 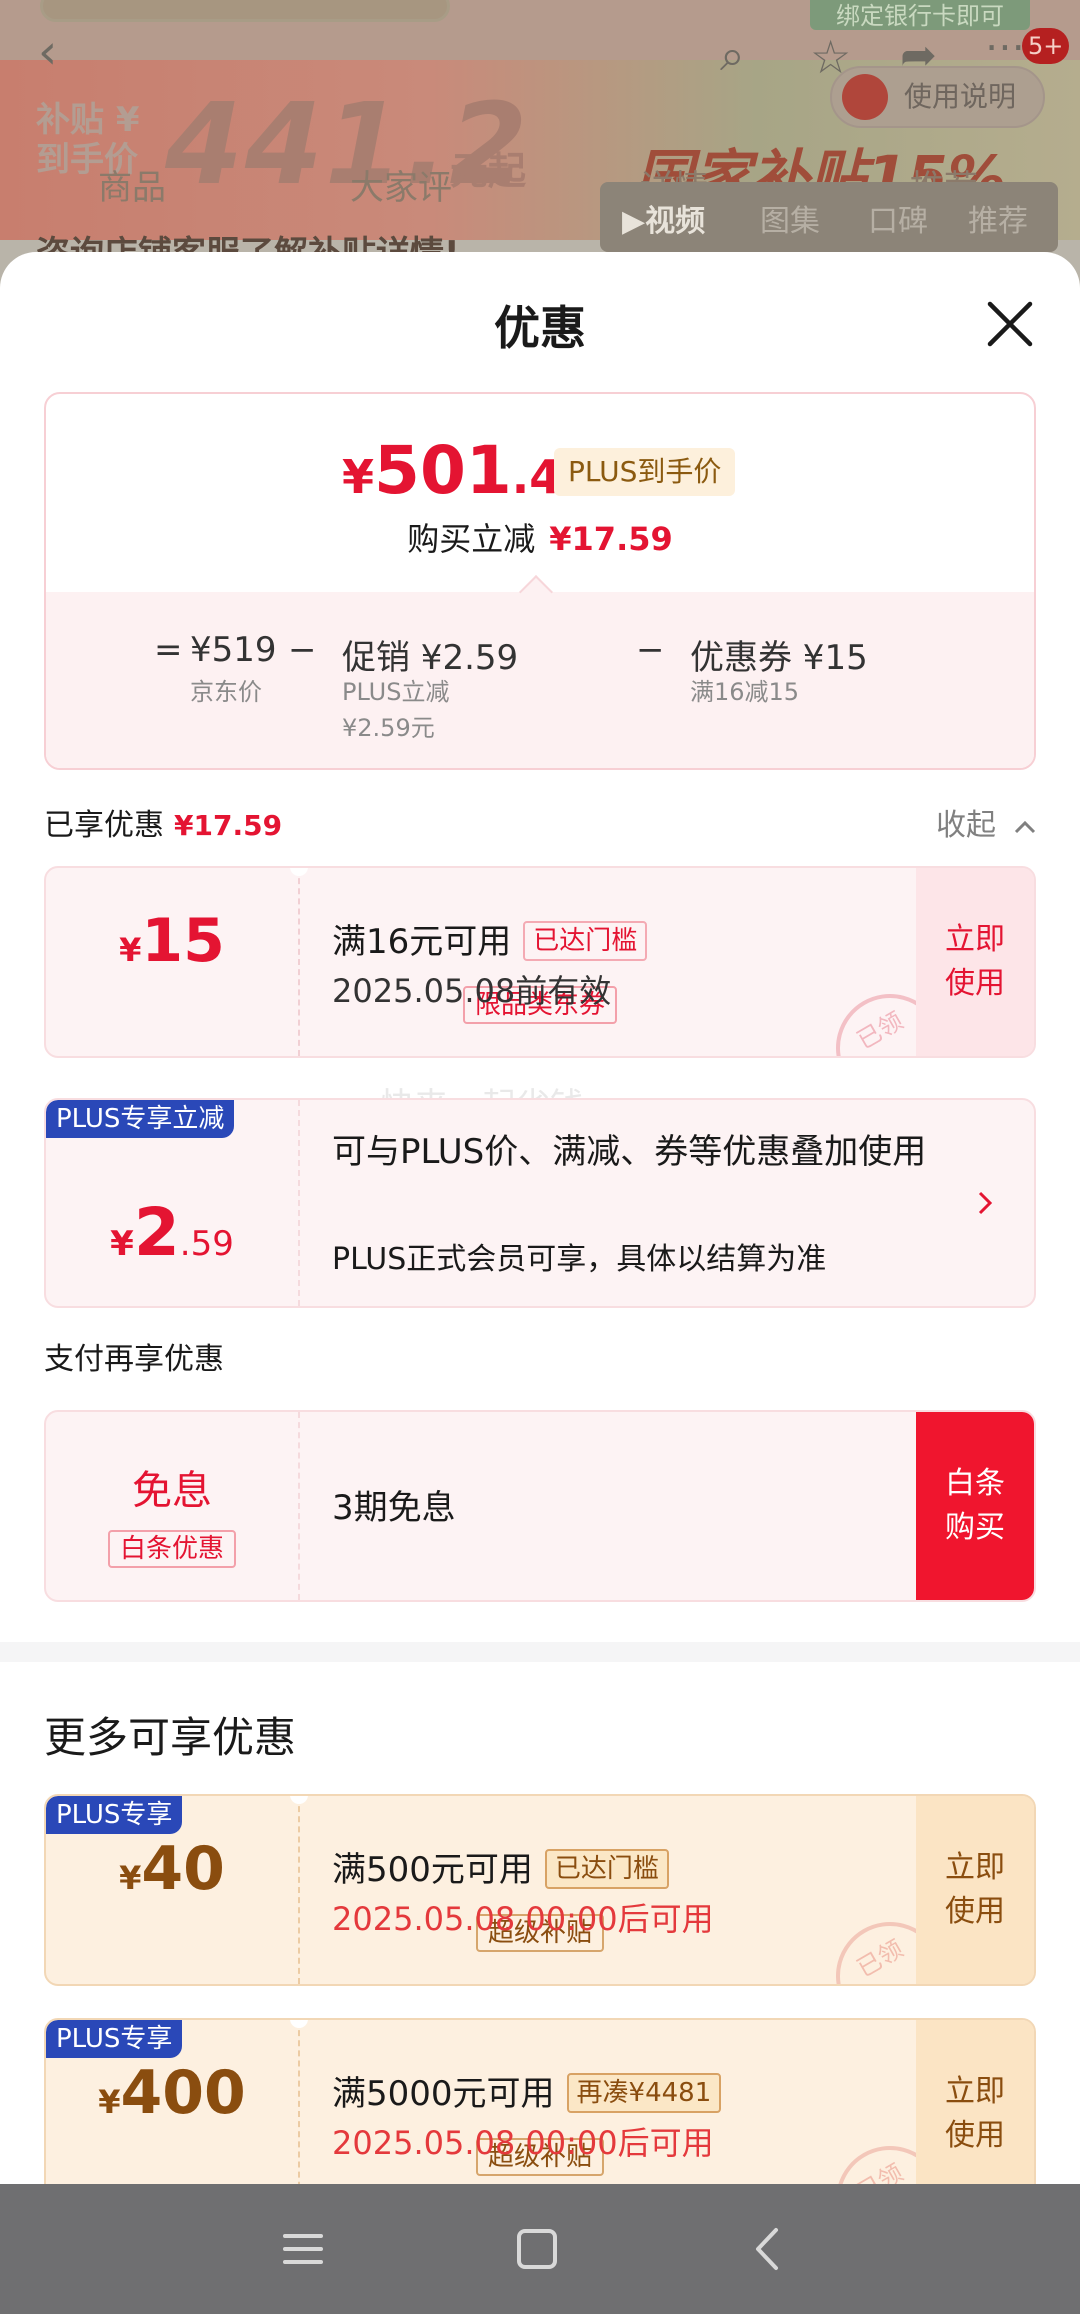 I want to click on coupon-value: 40, so click(x=183, y=1869).